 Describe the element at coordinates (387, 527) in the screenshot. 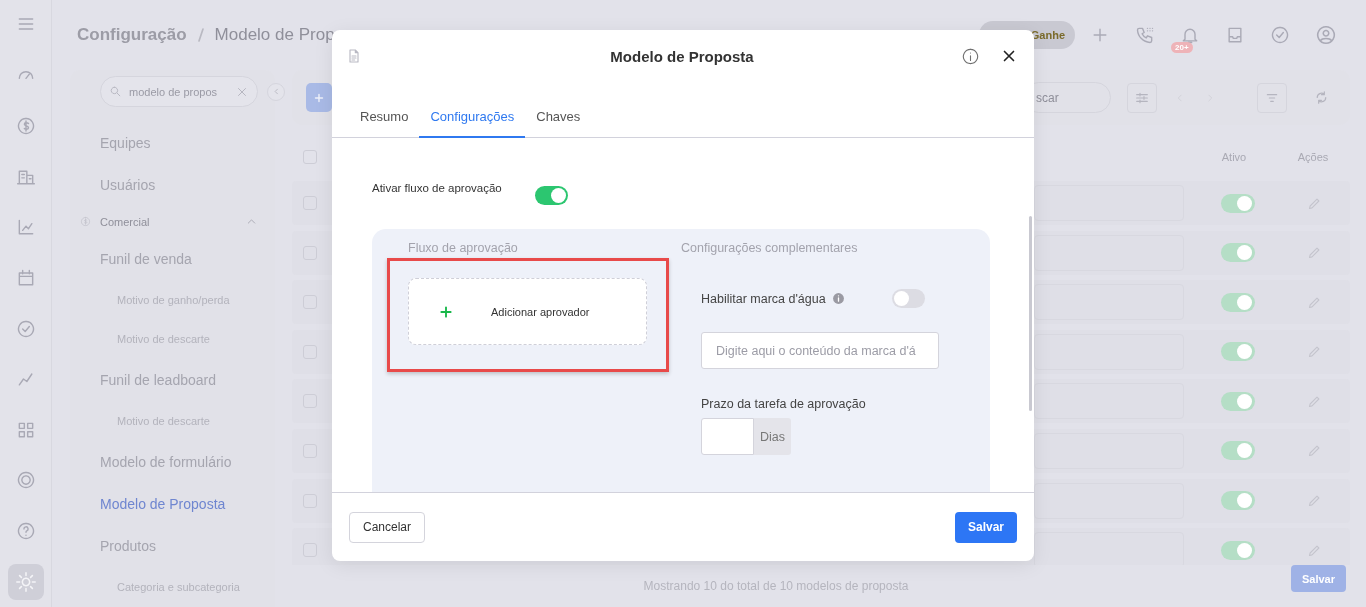

I see `cancel-button: Cancelar` at that location.